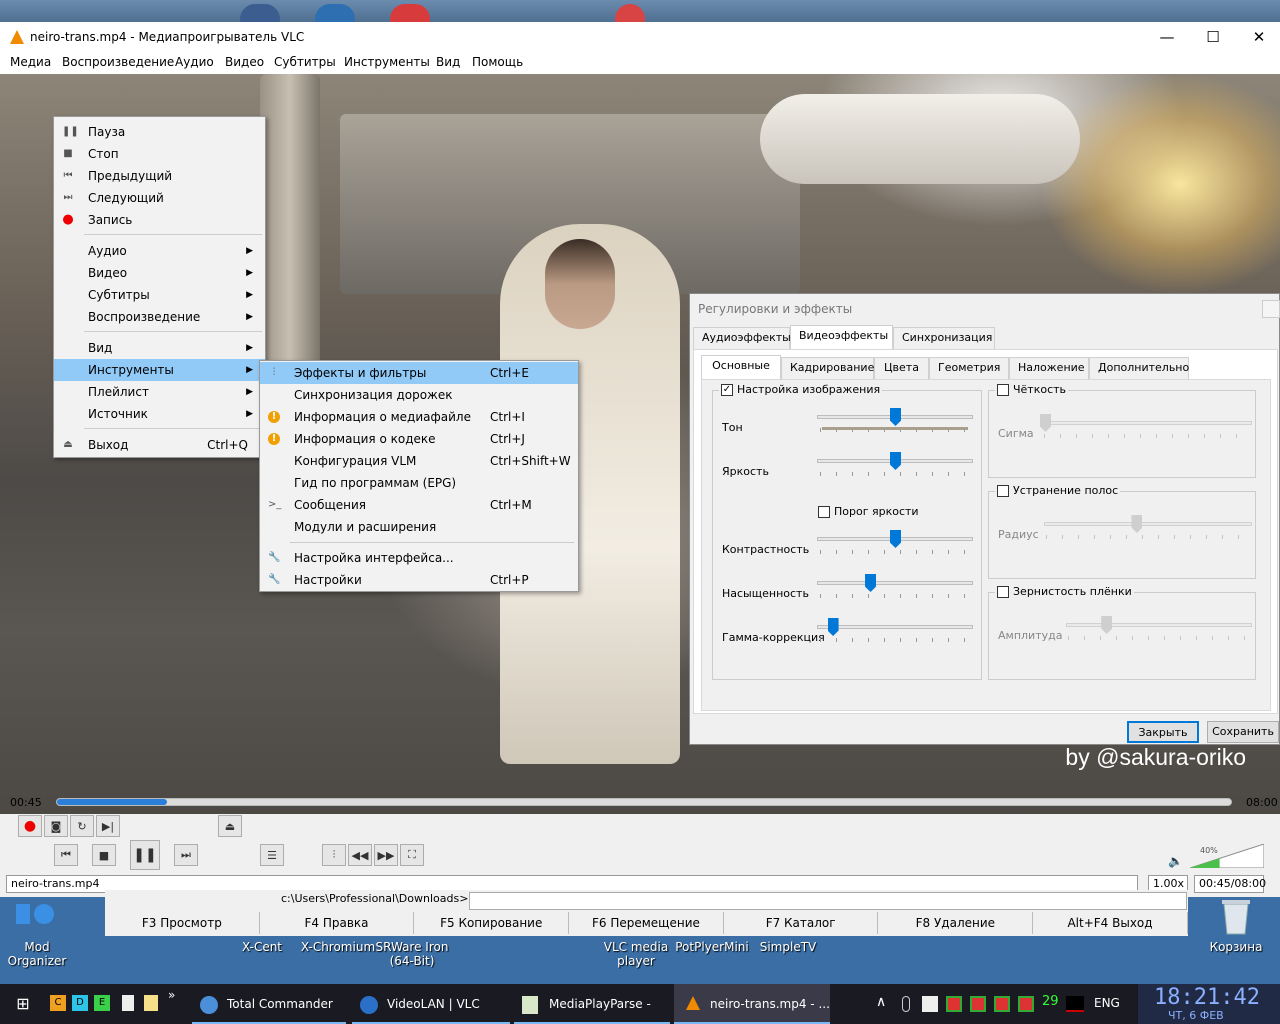 The width and height of the screenshot is (1280, 1024). What do you see at coordinates (58, 1003) in the screenshot?
I see `quick-launch-c: C` at bounding box center [58, 1003].